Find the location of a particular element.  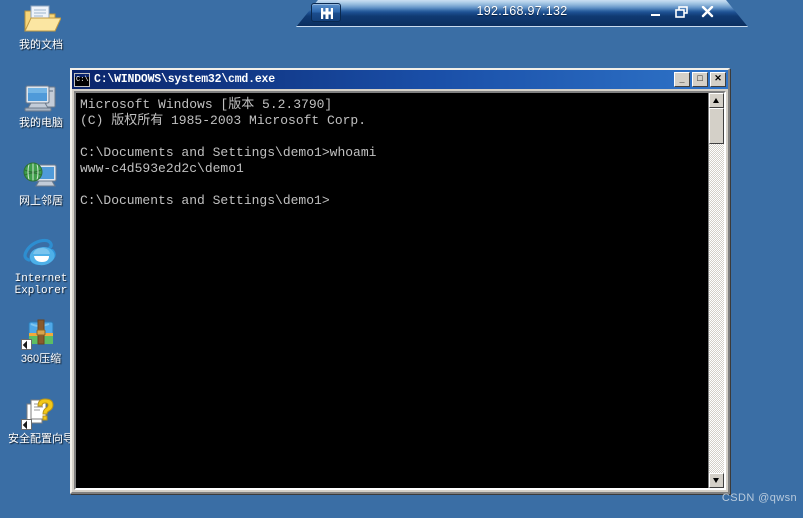

desktop-icon-my-documents: 我的文档 is located at coordinates (41, 26).